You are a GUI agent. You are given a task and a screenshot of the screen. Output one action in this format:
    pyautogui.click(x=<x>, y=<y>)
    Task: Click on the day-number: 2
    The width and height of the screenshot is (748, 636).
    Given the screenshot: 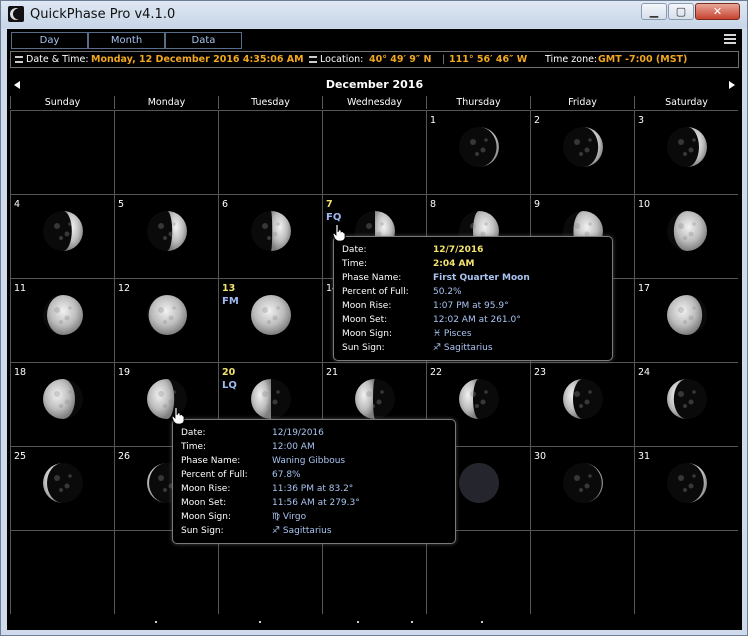 What is the action you would take?
    pyautogui.click(x=537, y=120)
    